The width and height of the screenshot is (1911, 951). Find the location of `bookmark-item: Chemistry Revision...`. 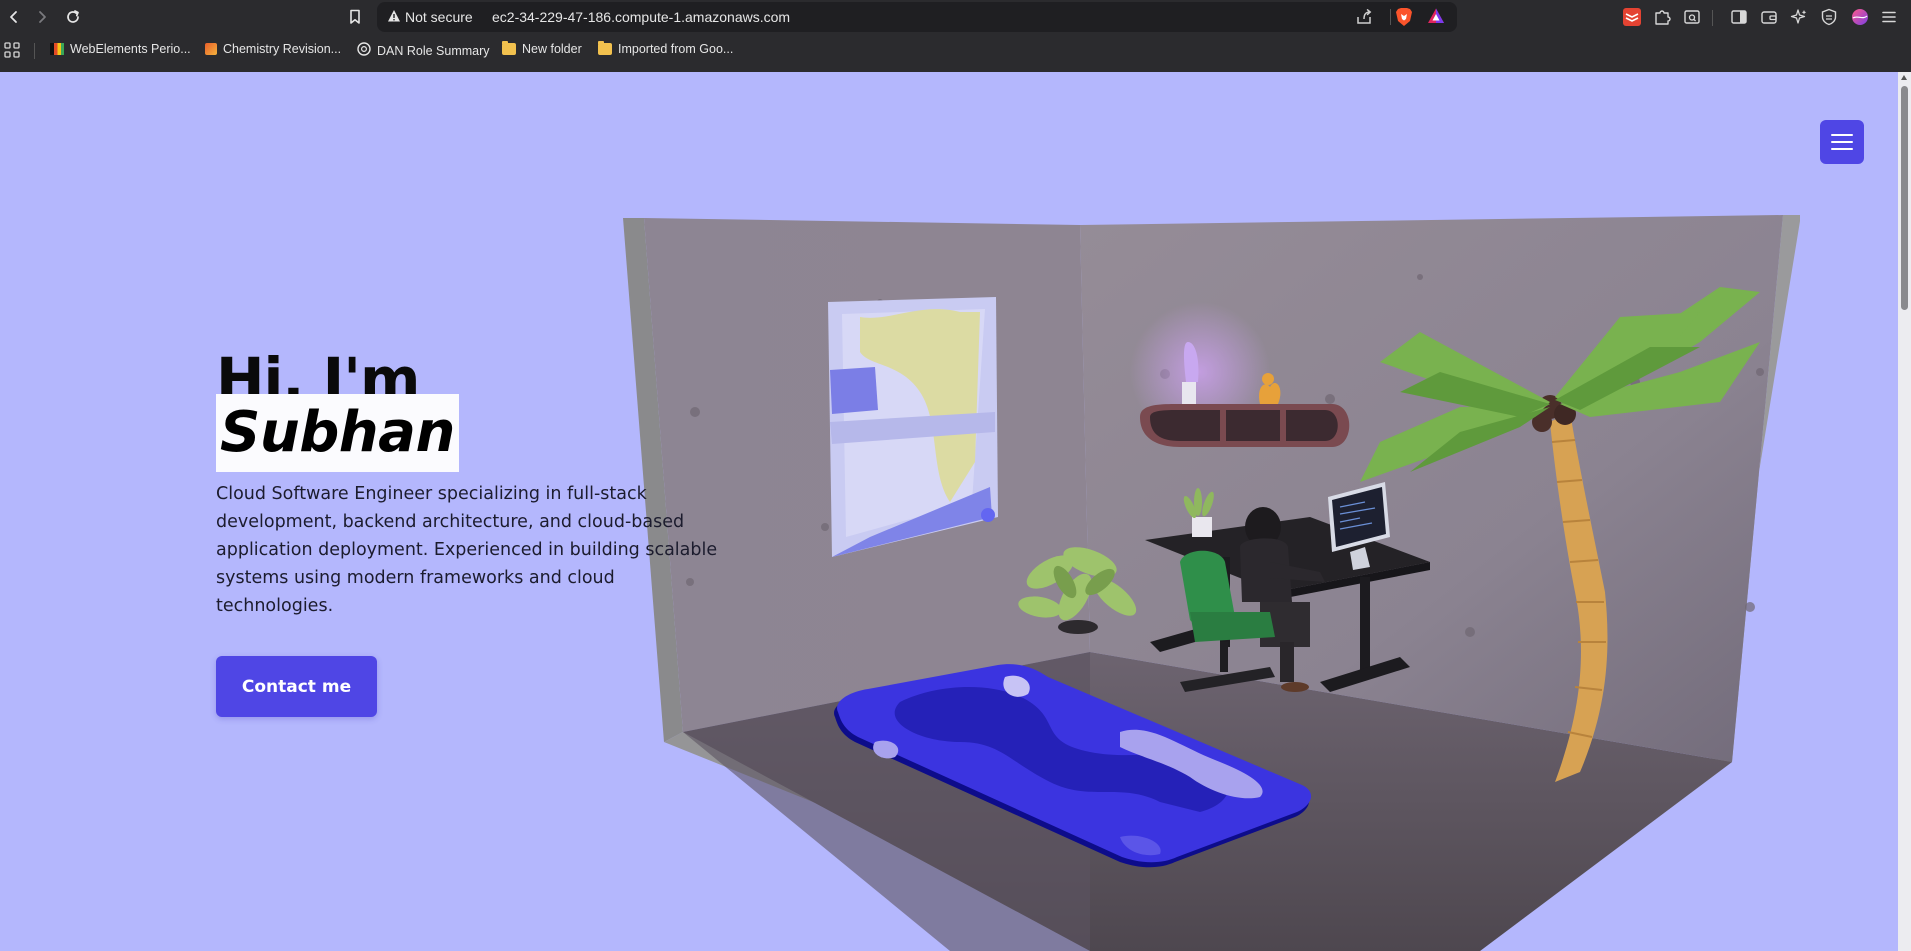

bookmark-item: Chemistry Revision... is located at coordinates (273, 49).